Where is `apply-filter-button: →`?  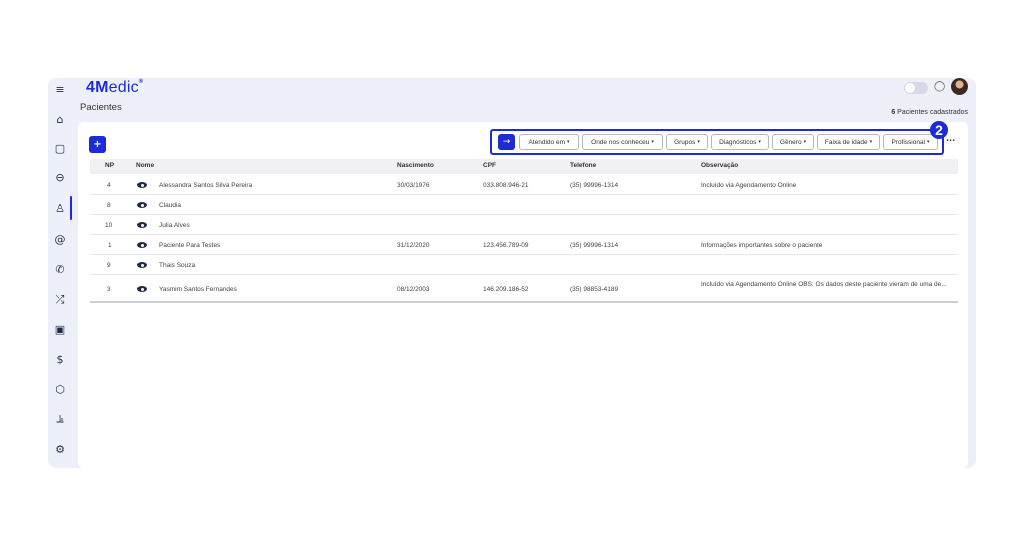 apply-filter-button: → is located at coordinates (506, 142).